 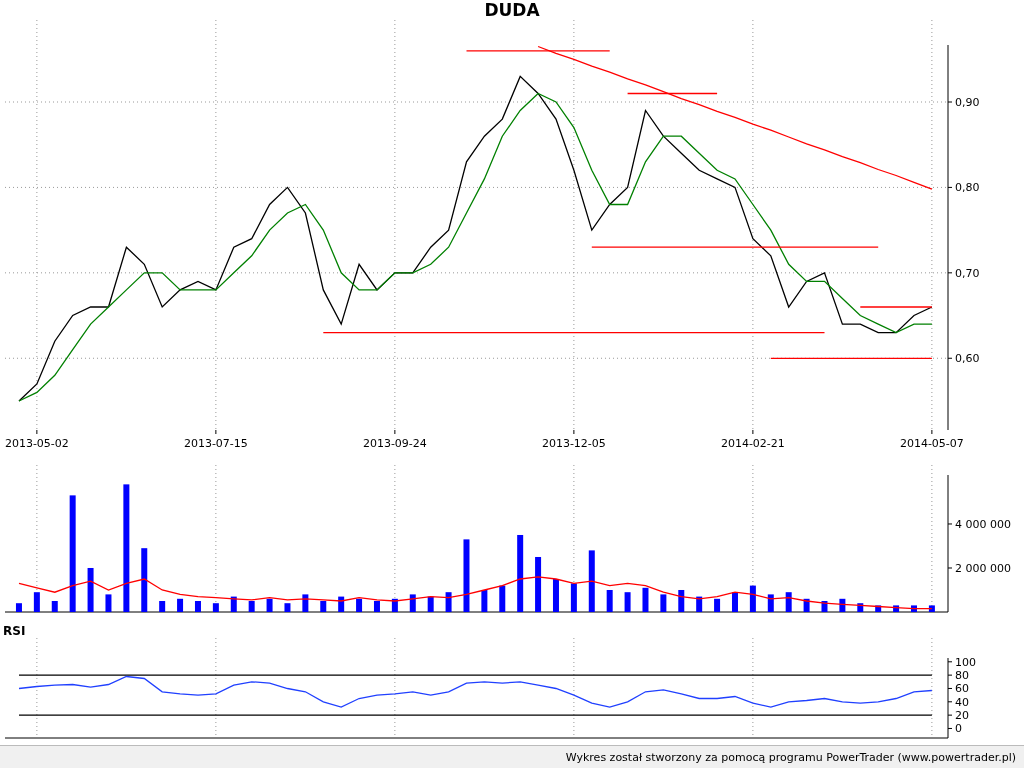 I want to click on chart-title: DUDA, so click(x=512, y=10).